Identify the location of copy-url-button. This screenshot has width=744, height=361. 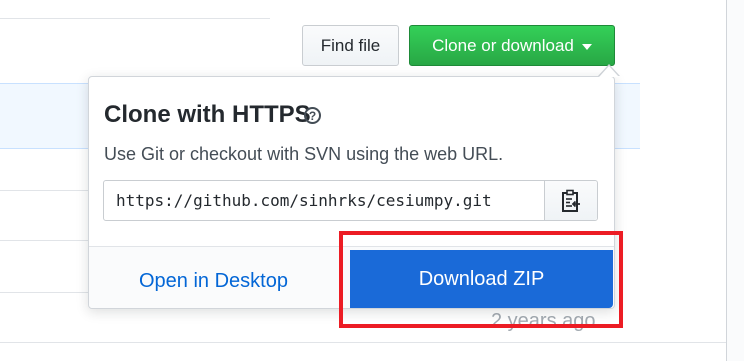
(570, 200).